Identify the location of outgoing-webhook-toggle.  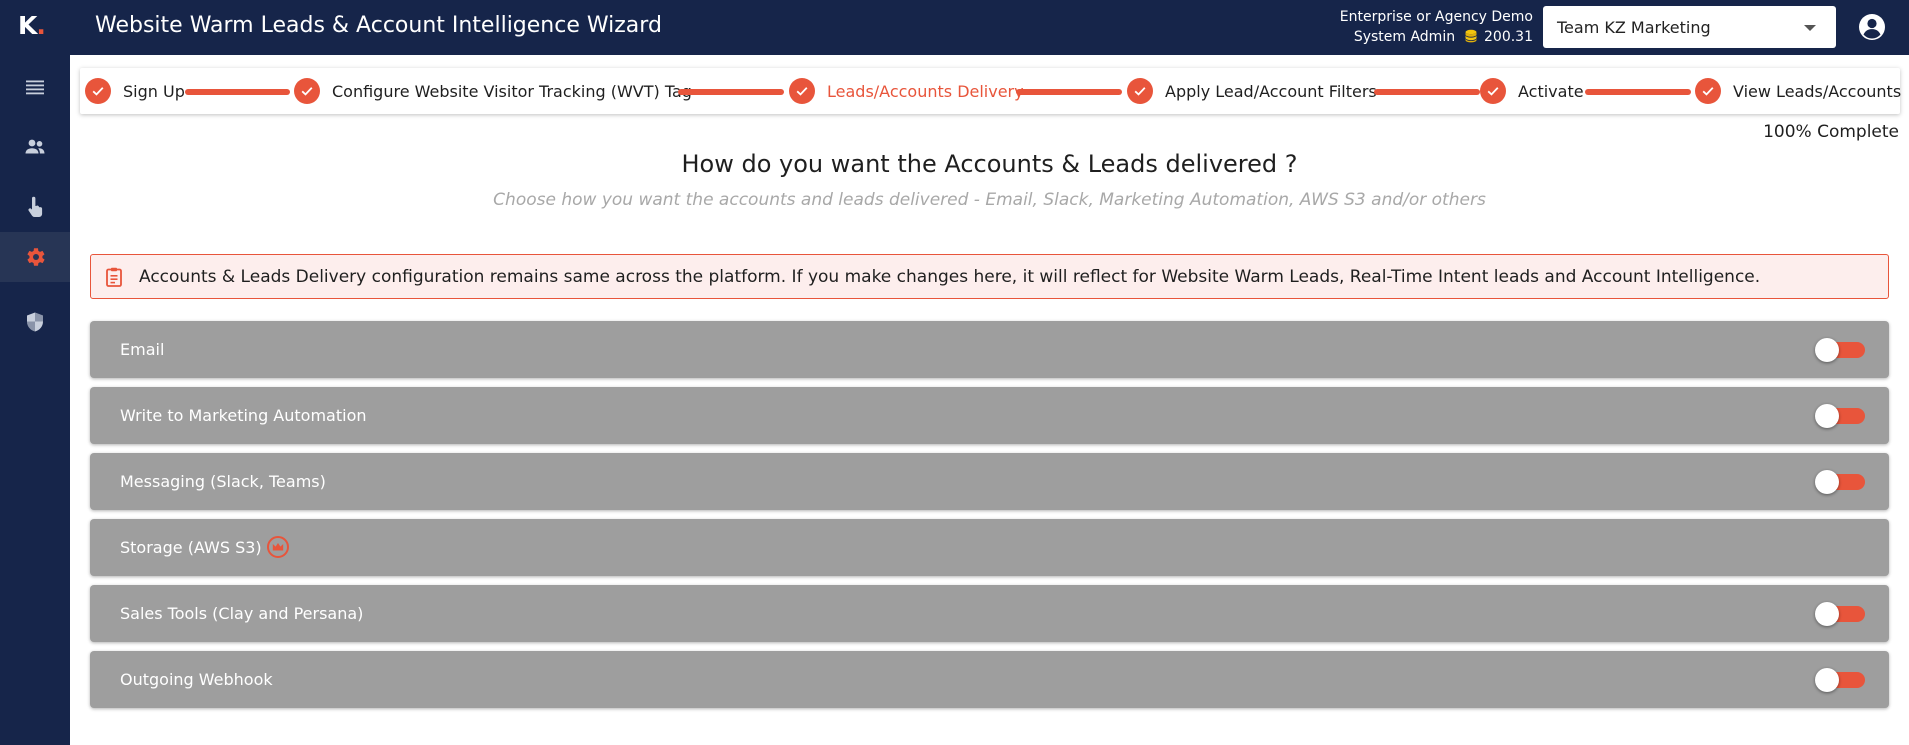
(1840, 680).